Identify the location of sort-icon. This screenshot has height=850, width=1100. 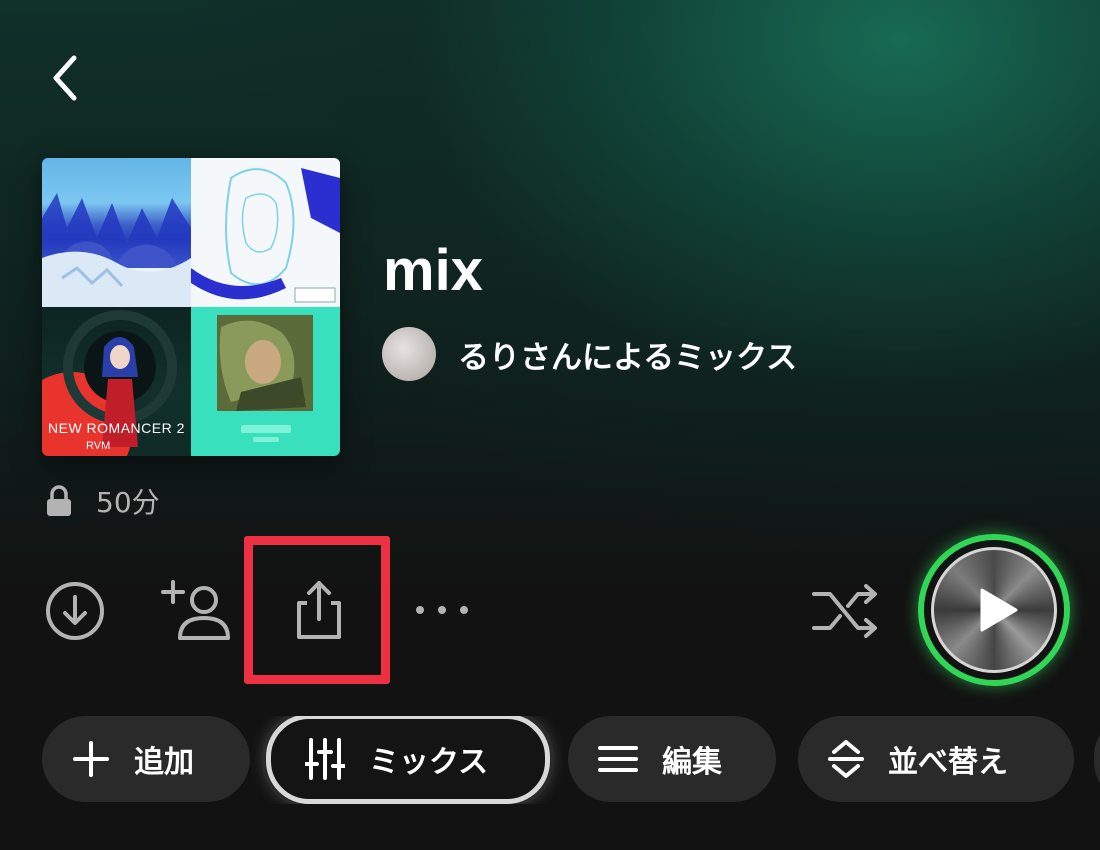
(846, 759).